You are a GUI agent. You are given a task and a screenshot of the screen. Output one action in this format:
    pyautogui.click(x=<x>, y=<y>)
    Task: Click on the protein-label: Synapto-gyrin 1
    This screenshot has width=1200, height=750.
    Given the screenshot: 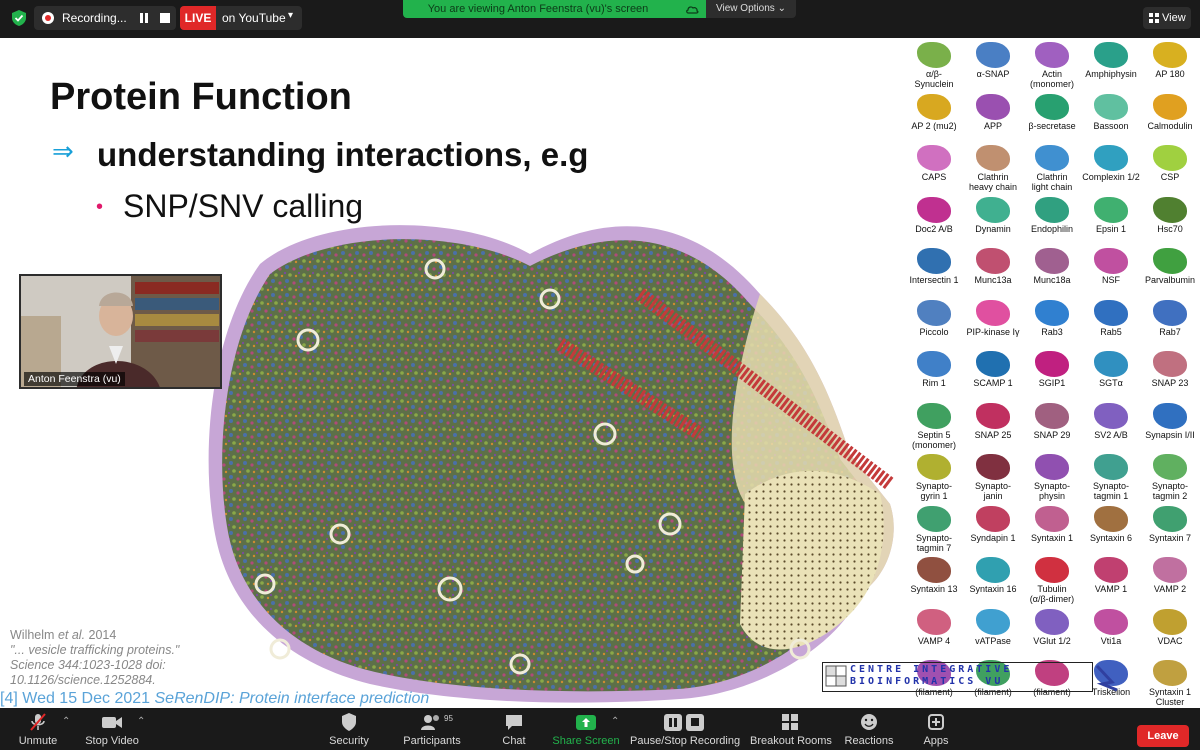 What is the action you would take?
    pyautogui.click(x=934, y=491)
    